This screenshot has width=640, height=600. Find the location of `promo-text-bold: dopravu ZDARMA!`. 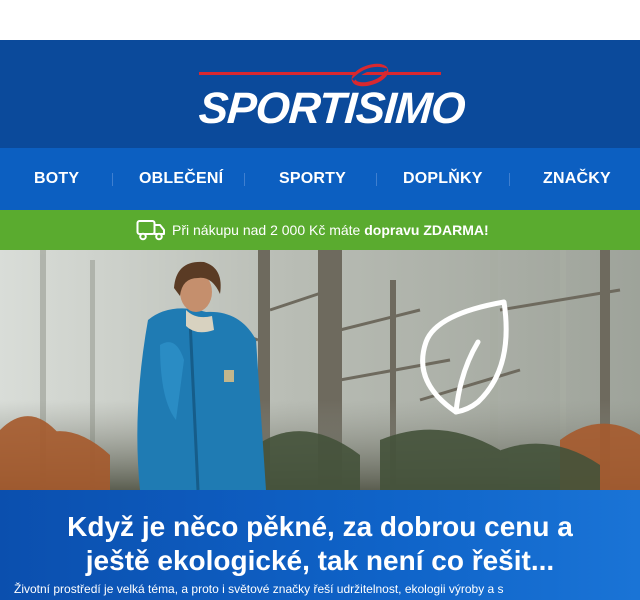

promo-text-bold: dopravu ZDARMA! is located at coordinates (426, 230).